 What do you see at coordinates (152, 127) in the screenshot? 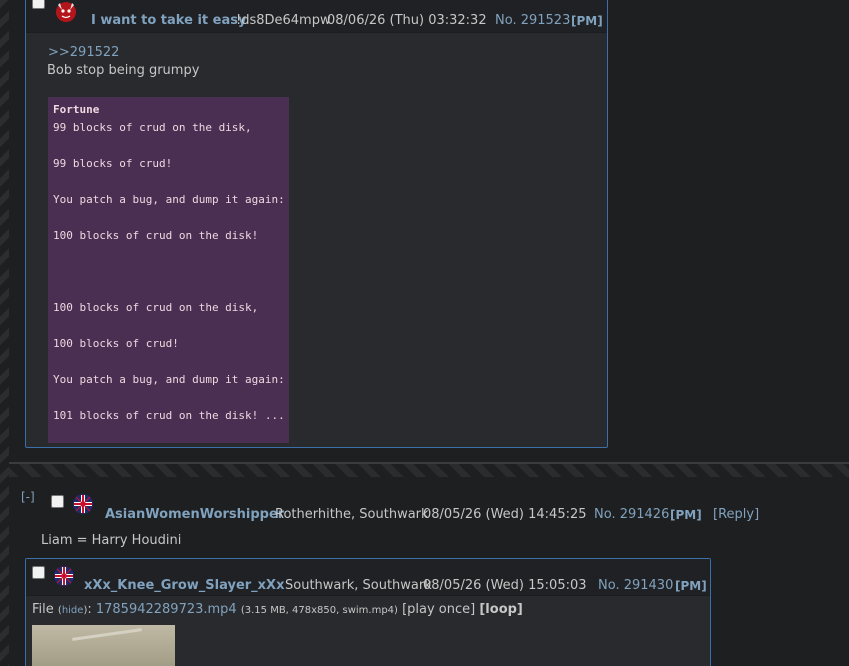
I see `fortune-line: 99 blocks of crud on the disk,` at bounding box center [152, 127].